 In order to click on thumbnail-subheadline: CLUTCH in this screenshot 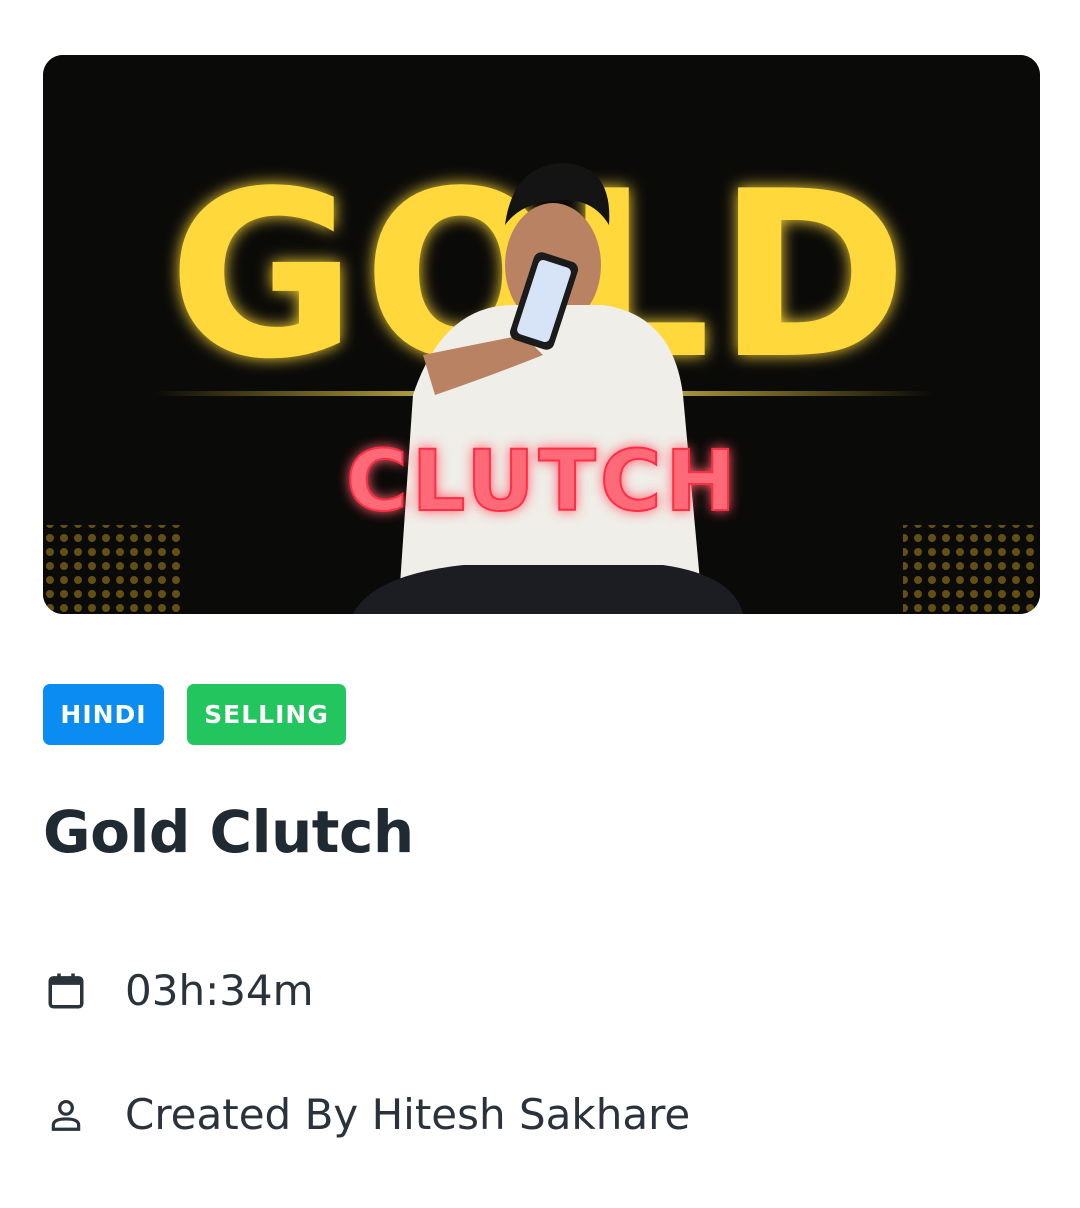, I will do `click(543, 481)`.